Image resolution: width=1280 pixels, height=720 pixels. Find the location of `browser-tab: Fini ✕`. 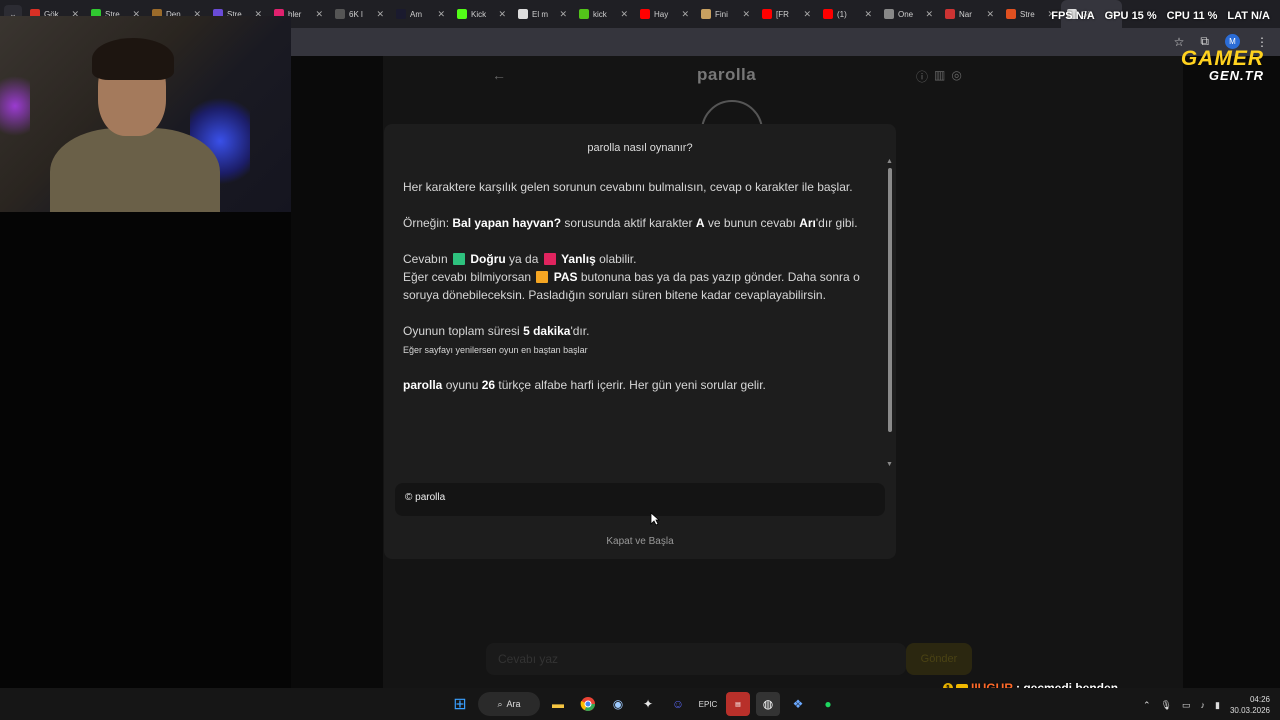

browser-tab: Fini ✕ is located at coordinates (725, 14).